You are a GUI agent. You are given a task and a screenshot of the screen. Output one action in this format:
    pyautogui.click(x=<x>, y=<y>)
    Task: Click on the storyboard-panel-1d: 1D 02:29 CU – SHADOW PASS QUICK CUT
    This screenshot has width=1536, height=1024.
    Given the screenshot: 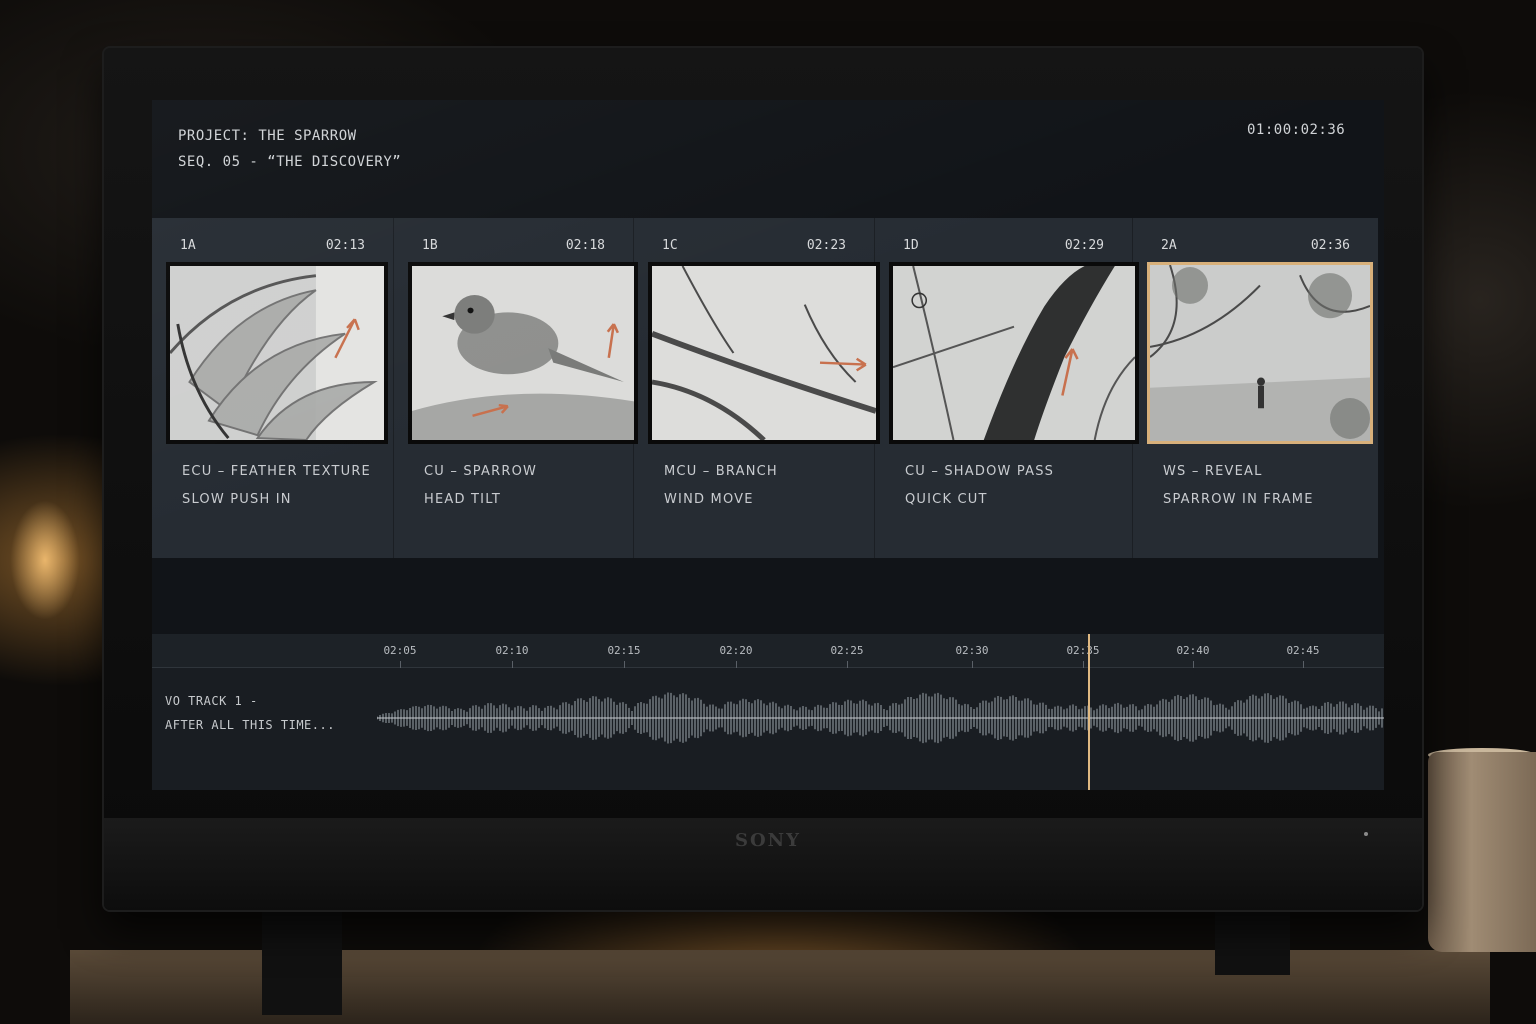 What is the action you would take?
    pyautogui.click(x=1007, y=388)
    